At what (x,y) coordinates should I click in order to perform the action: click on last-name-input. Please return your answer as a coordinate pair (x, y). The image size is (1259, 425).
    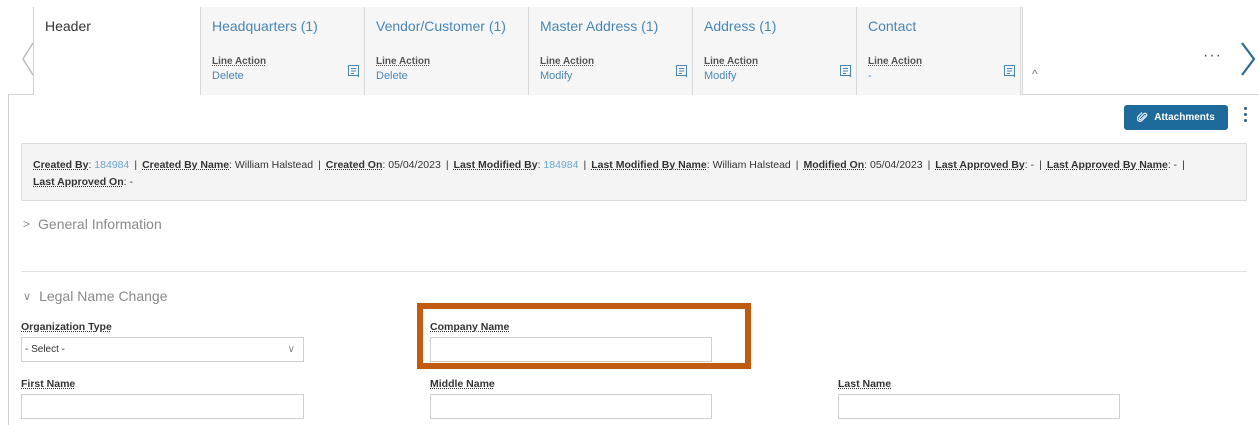
    Looking at the image, I should click on (979, 406).